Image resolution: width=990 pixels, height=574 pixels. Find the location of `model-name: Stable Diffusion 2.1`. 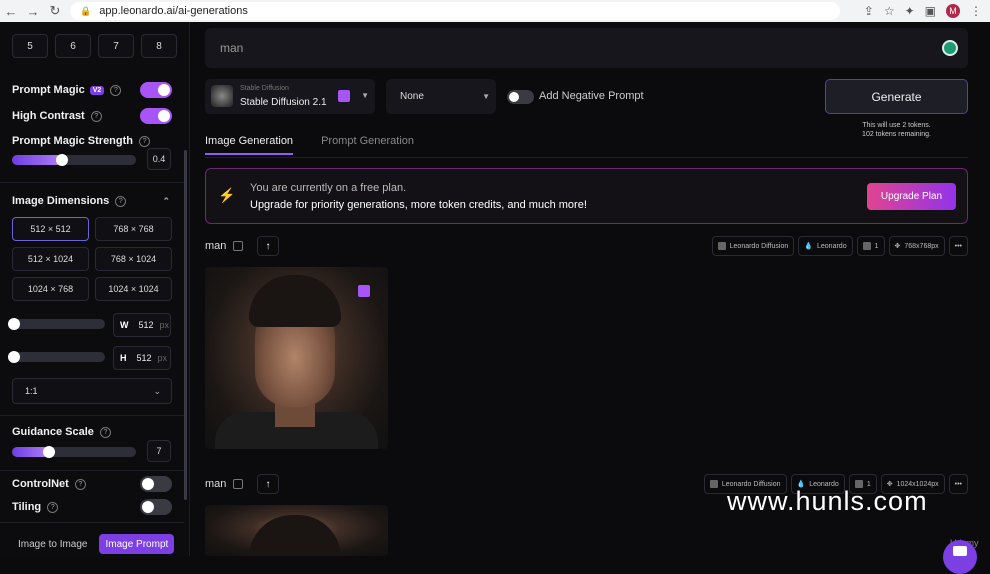

model-name: Stable Diffusion 2.1 is located at coordinates (283, 102).